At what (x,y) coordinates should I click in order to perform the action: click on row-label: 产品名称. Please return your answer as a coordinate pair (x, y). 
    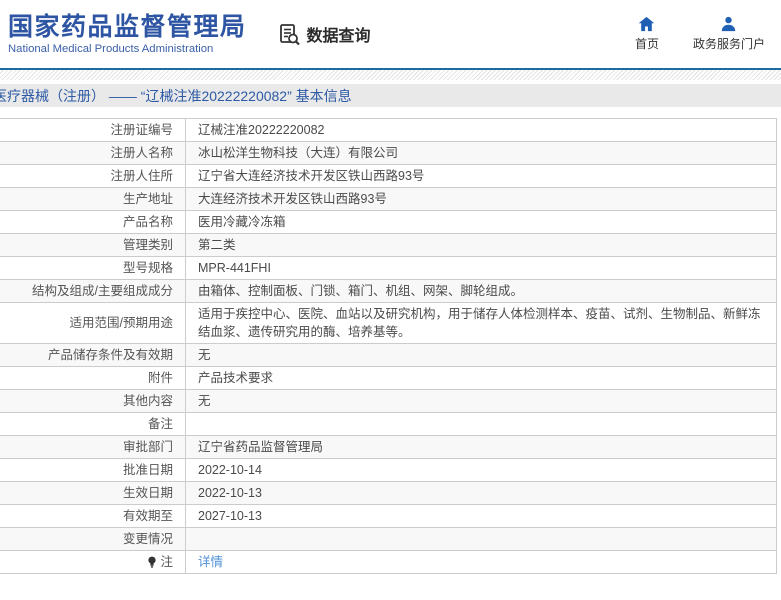
    Looking at the image, I should click on (93, 222).